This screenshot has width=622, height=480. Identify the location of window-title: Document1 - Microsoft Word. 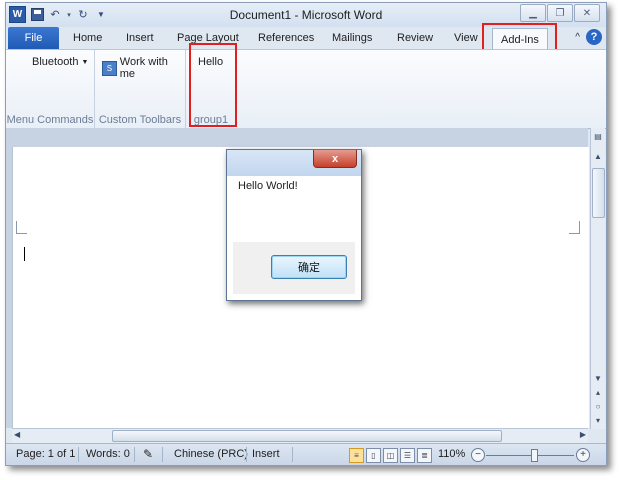
(306, 15).